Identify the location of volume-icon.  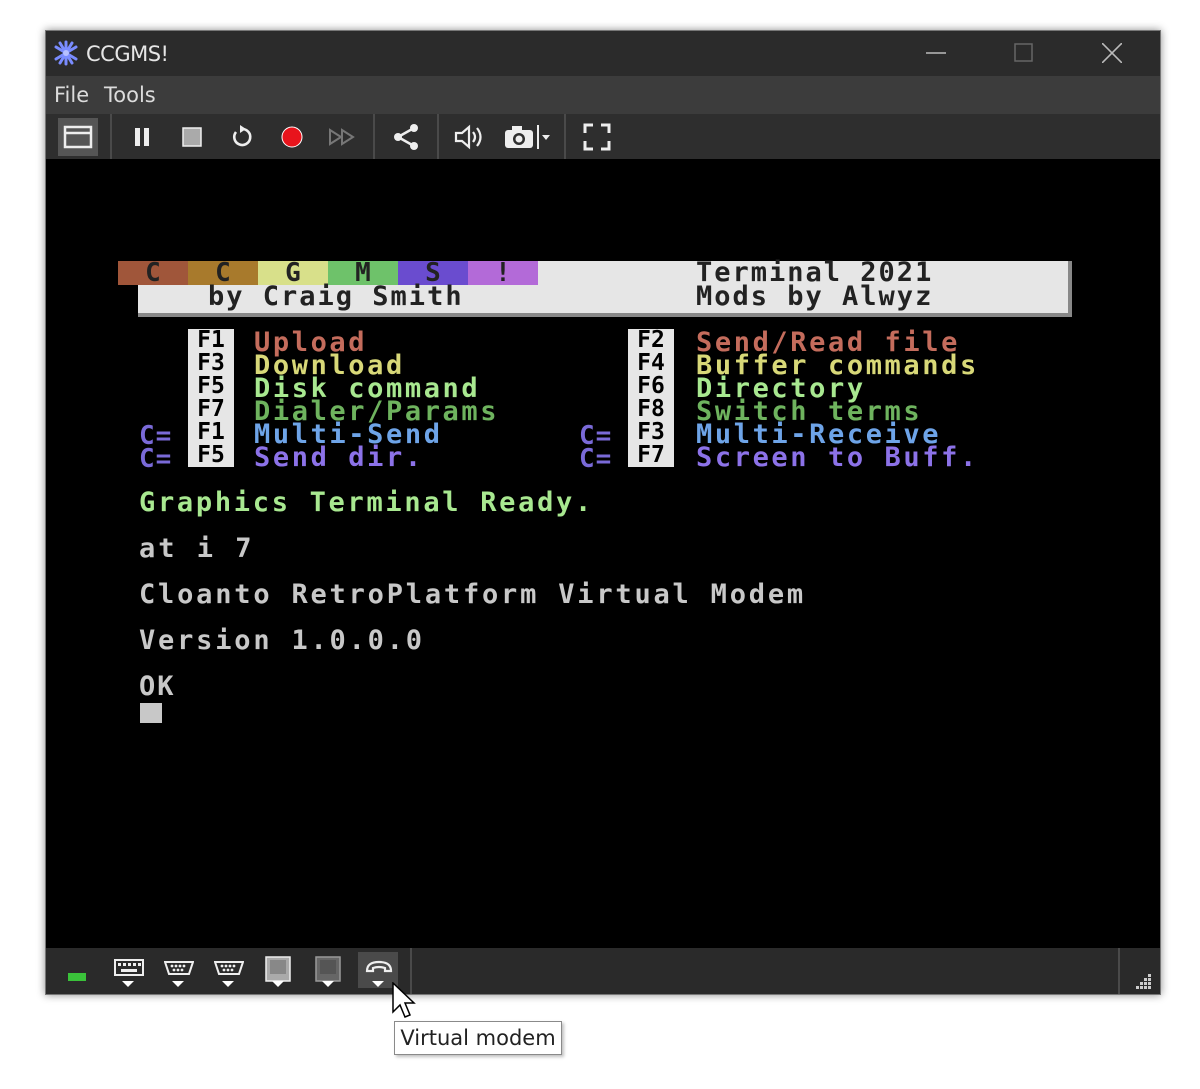
(468, 137).